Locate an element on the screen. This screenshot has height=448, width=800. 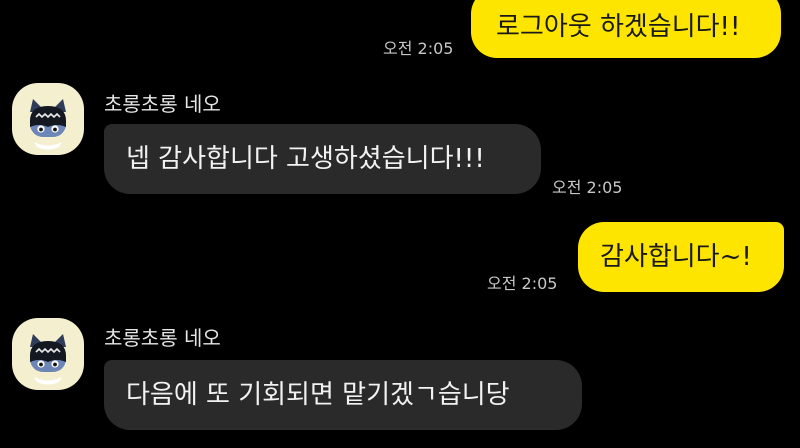
incoming-message-bubble: 넵 감사합니다 고생하셨습니다!!! is located at coordinates (322, 159).